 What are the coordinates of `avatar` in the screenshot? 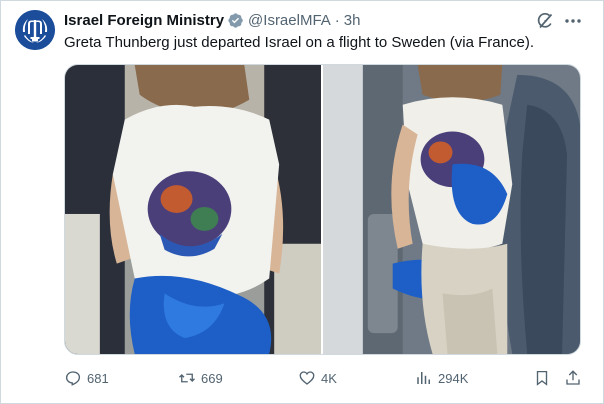 It's located at (35, 30).